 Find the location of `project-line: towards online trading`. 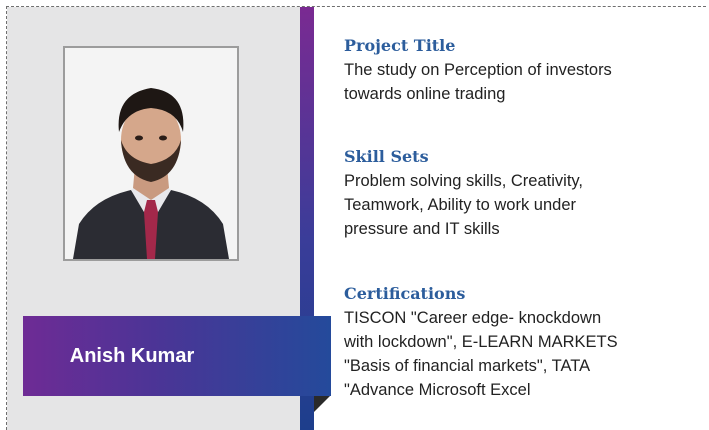

project-line: towards online trading is located at coordinates (425, 94).